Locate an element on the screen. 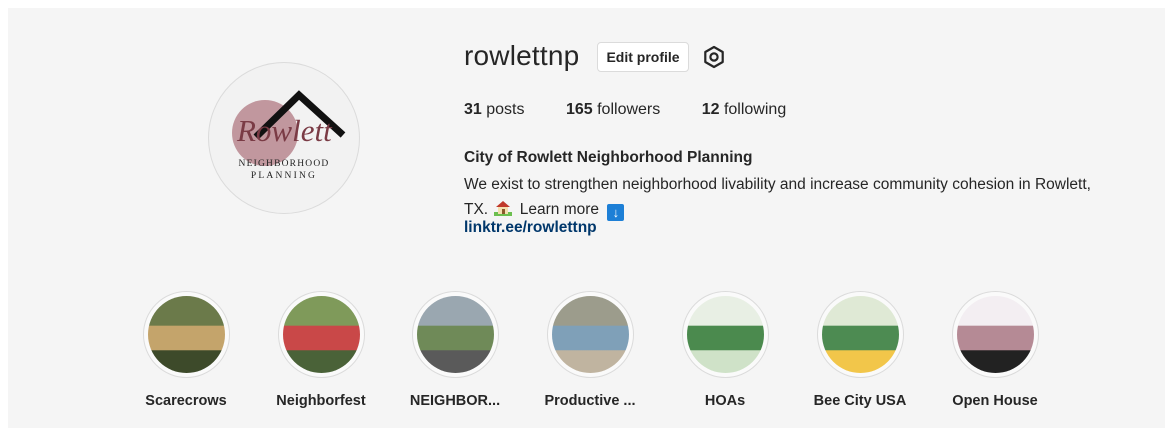 The width and height of the screenshot is (1173, 436). profile-avatar: Rowlett NEIGHBORHOOD PLANNING is located at coordinates (284, 138).